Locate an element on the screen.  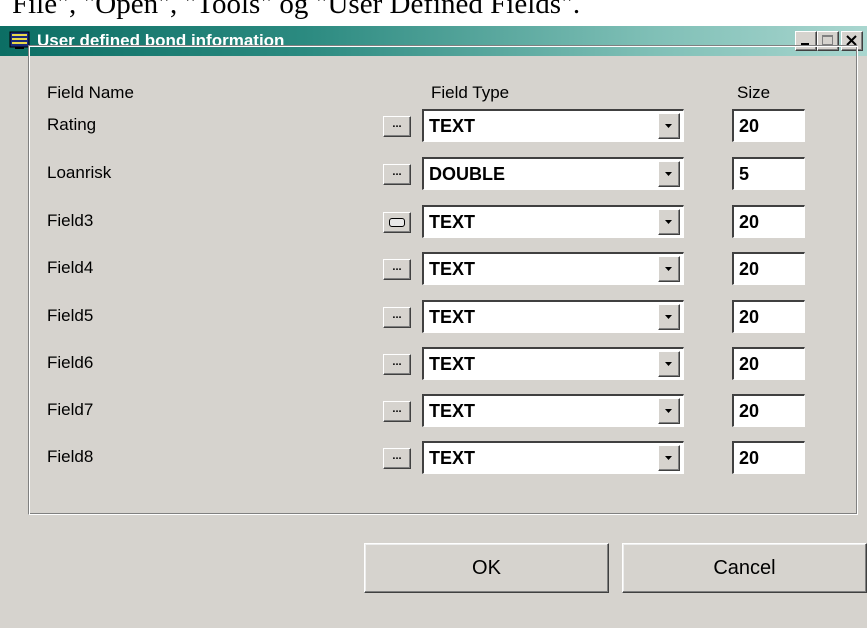
field-name-label: Field5 is located at coordinates (70, 315).